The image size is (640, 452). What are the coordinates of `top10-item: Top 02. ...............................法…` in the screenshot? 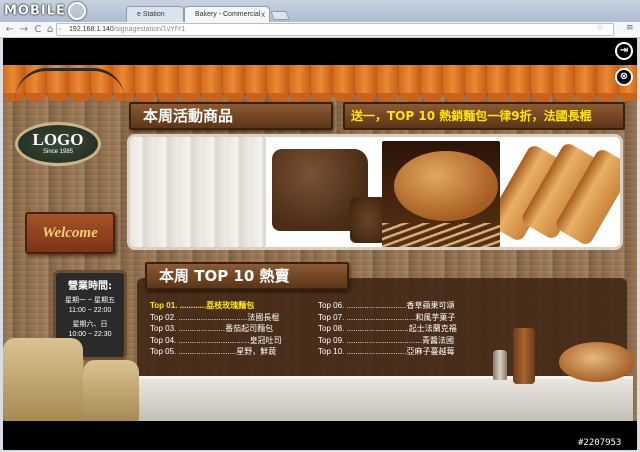 It's located at (215, 317).